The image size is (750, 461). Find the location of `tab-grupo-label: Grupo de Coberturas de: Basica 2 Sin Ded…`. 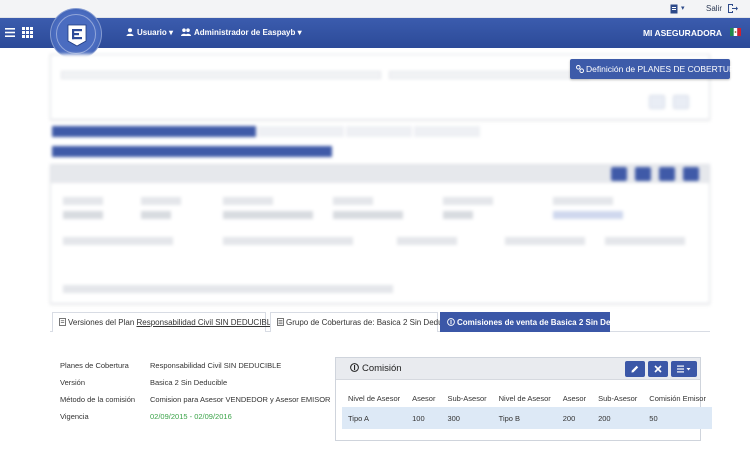

tab-grupo-label: Grupo de Coberturas de: Basica 2 Sin Ded… is located at coordinates (372, 322).